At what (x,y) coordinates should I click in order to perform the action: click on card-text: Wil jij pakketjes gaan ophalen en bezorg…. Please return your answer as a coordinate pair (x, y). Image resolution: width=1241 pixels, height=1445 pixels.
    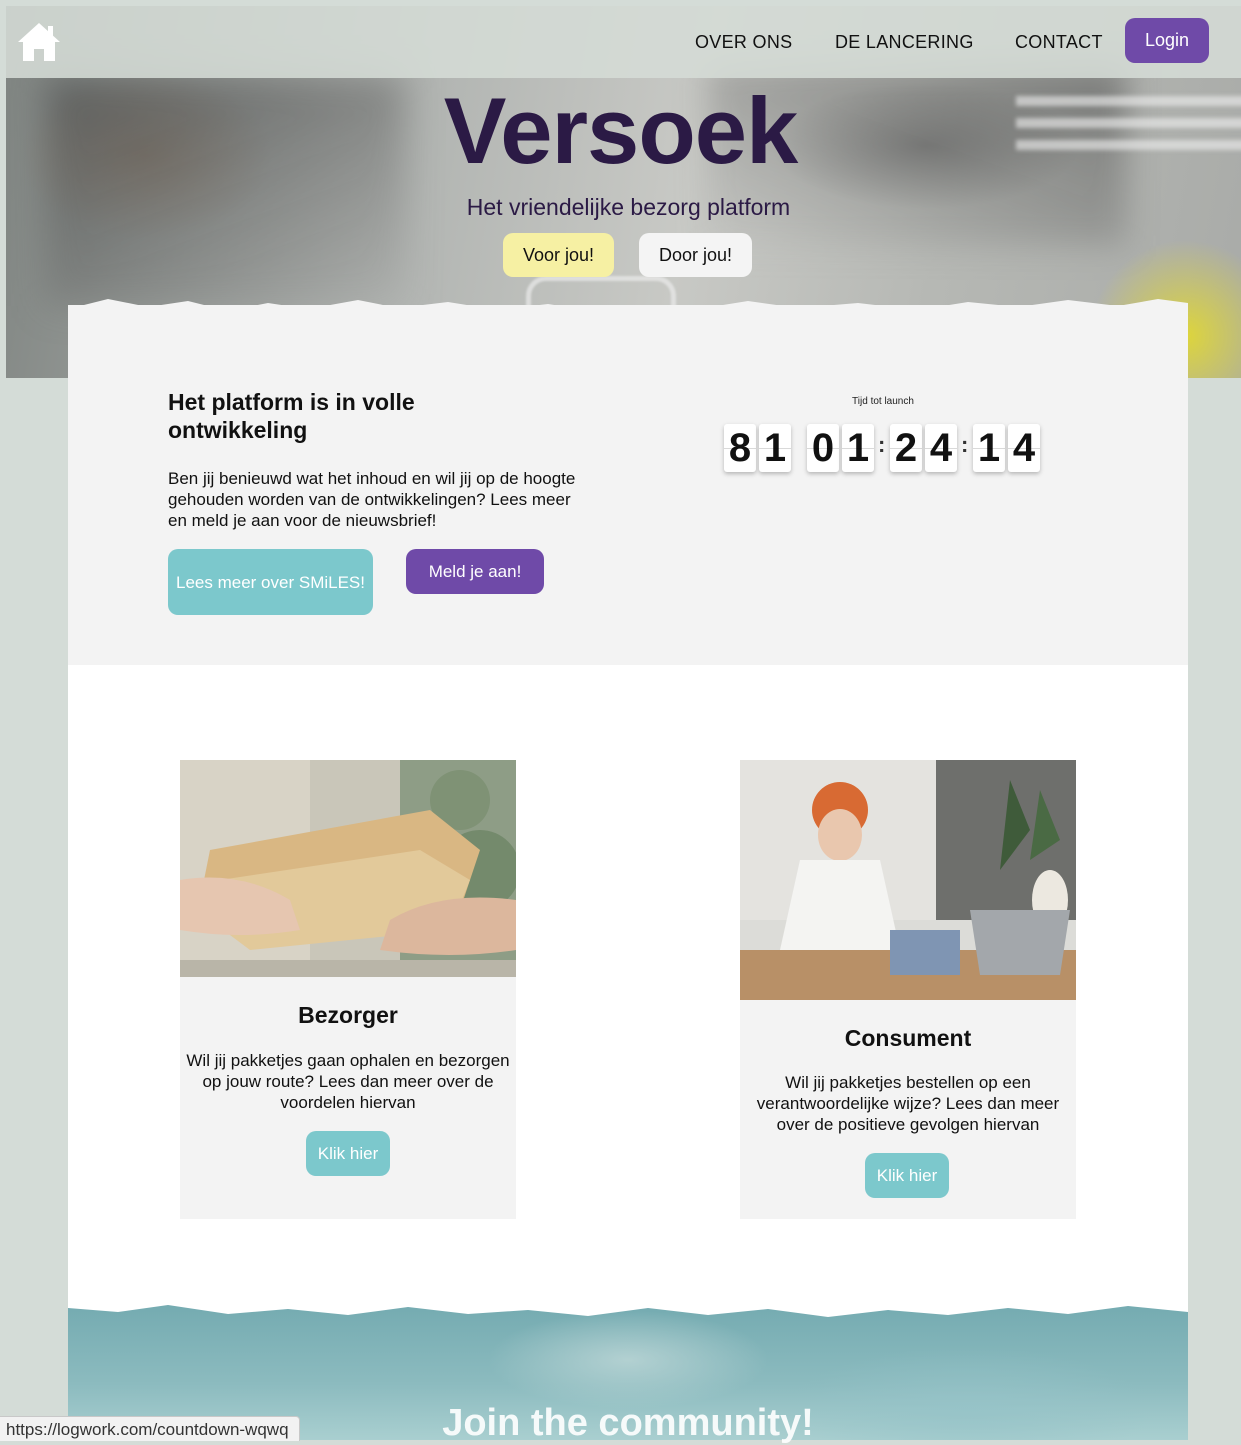
    Looking at the image, I should click on (348, 1081).